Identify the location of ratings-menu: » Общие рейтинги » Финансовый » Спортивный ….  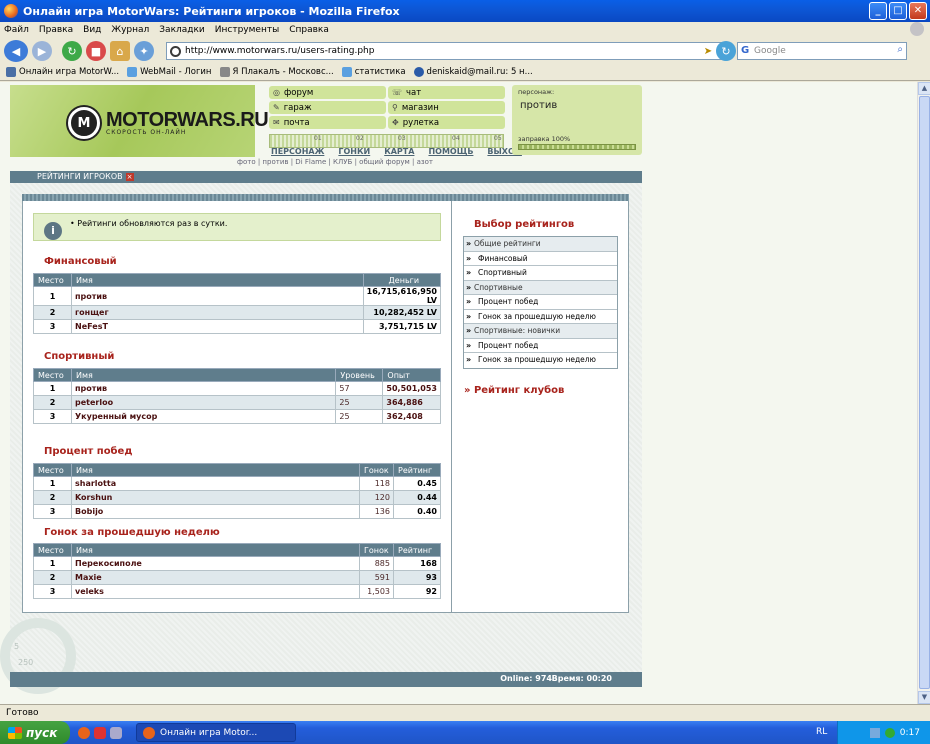
(540, 302).